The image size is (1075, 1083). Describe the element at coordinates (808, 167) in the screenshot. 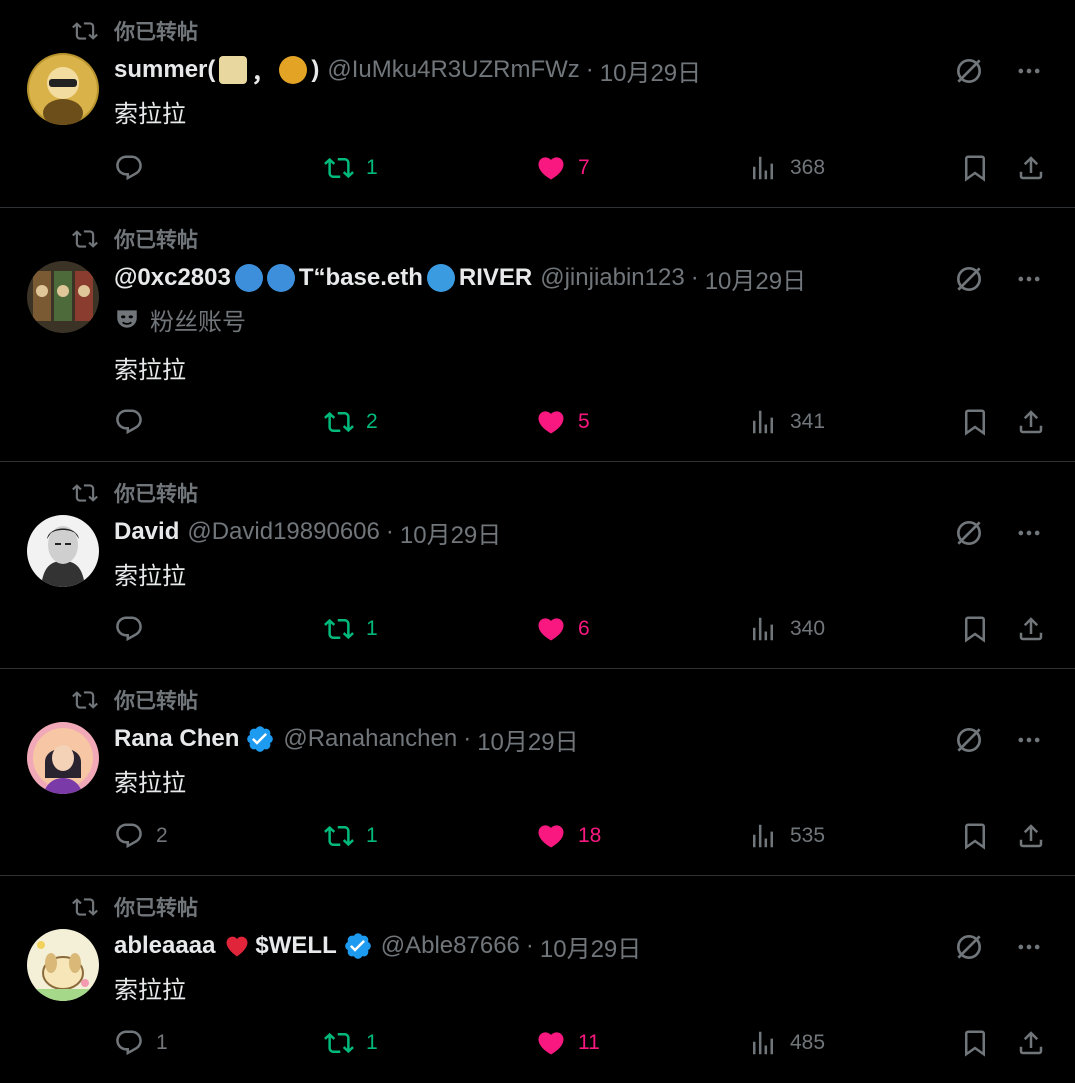

I see `view-count: 368` at that location.